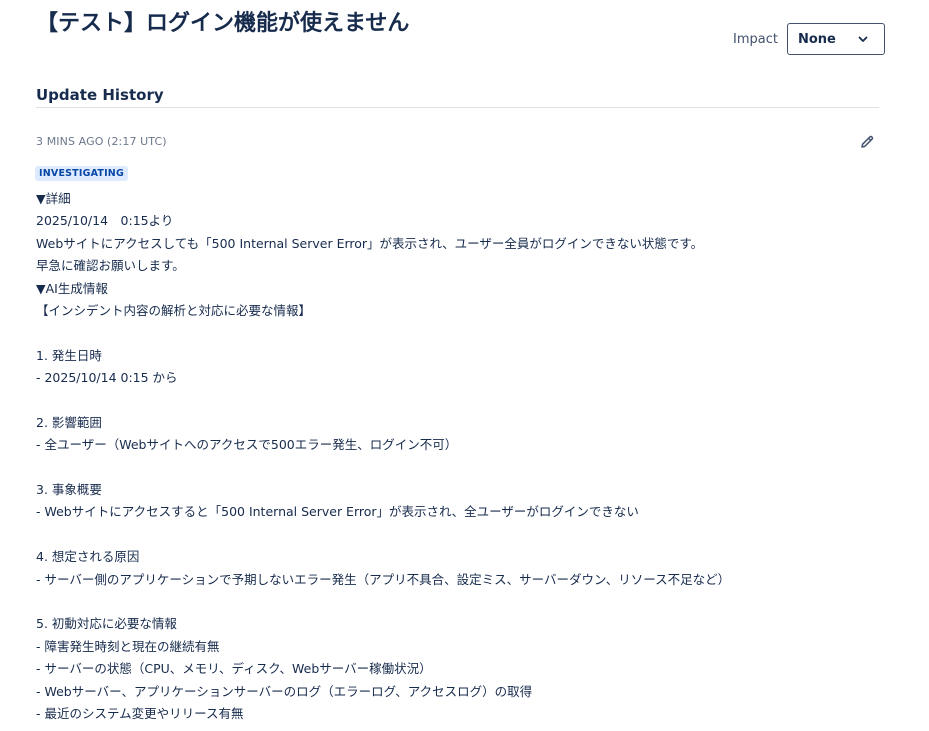 Image resolution: width=929 pixels, height=731 pixels. What do you see at coordinates (816, 39) in the screenshot?
I see `impact-select-value: None` at bounding box center [816, 39].